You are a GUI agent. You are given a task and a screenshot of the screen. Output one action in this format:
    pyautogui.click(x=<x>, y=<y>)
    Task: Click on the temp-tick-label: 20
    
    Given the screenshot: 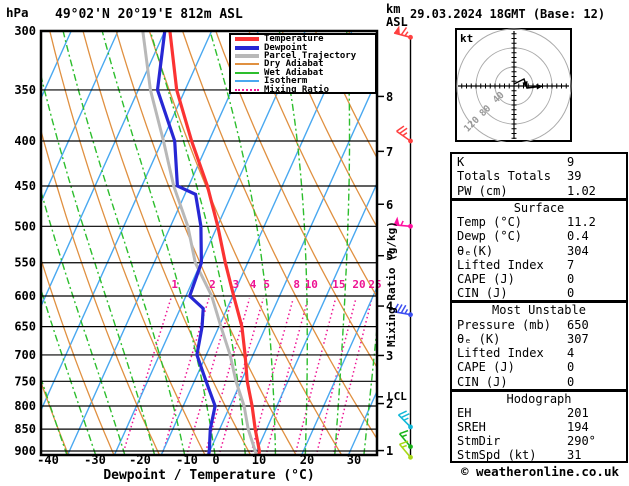 What is the action you would take?
    pyautogui.click(x=307, y=460)
    